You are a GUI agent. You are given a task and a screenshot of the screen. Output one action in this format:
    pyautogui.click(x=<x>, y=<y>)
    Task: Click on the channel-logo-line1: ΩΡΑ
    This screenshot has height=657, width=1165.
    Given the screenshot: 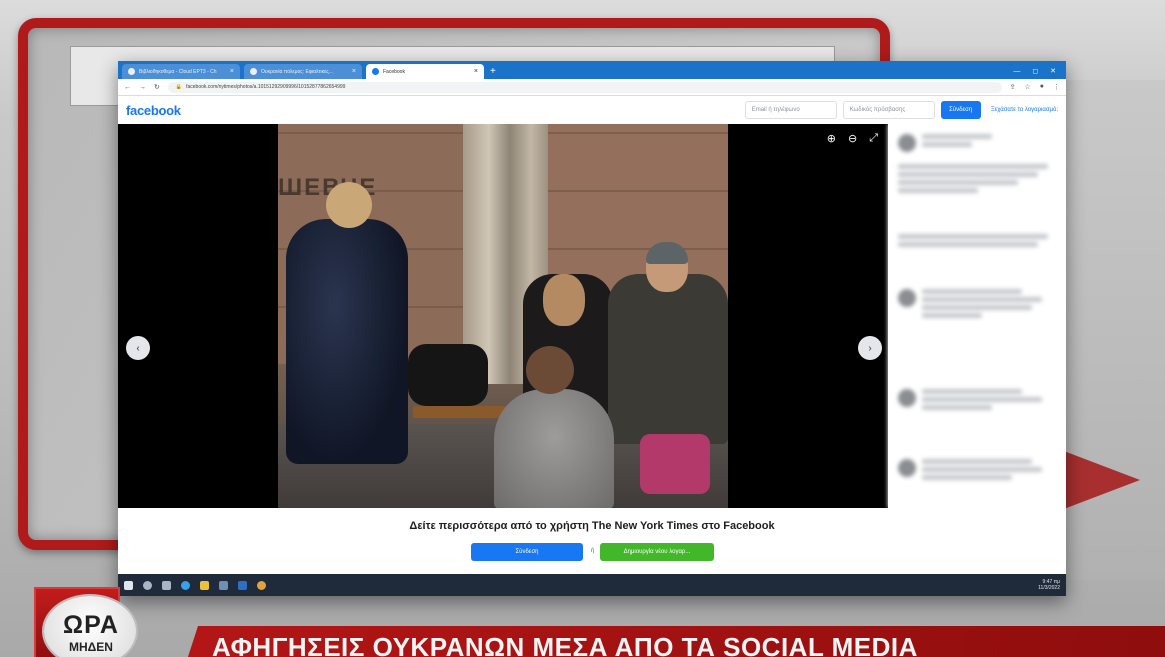 What is the action you would take?
    pyautogui.click(x=91, y=625)
    